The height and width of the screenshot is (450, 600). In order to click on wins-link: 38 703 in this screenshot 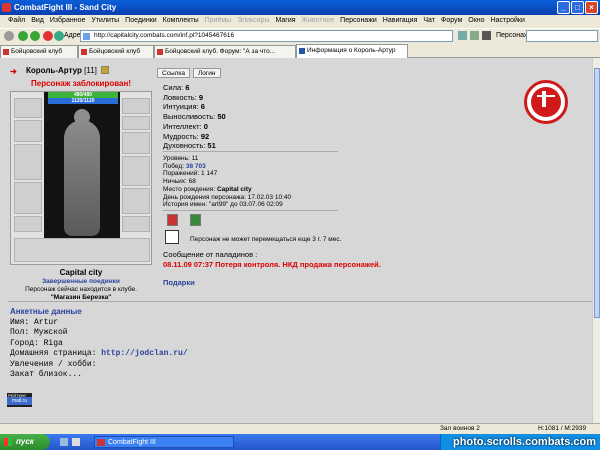, I will do `click(196, 166)`.